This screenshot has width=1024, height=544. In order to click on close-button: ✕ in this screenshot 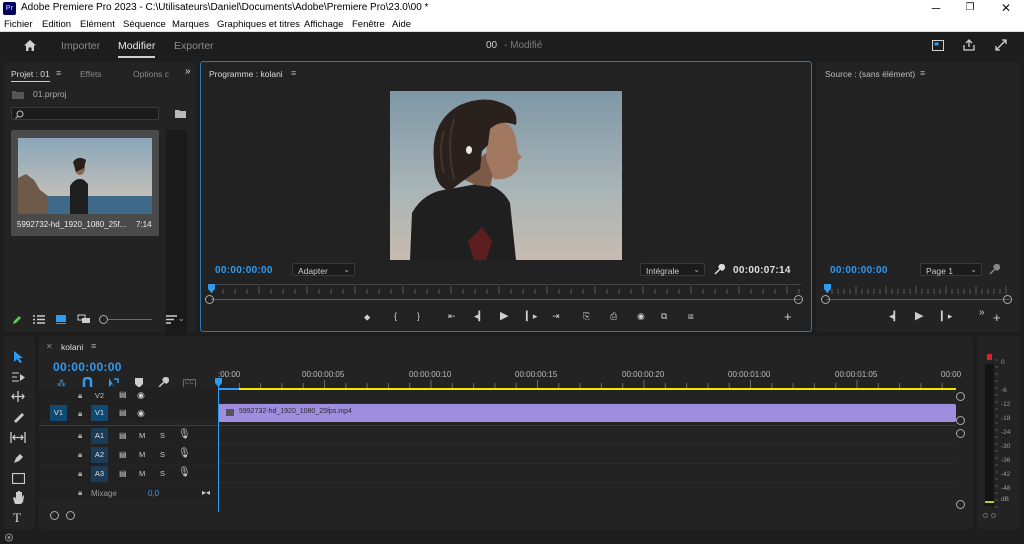, I will do `click(1006, 8)`.